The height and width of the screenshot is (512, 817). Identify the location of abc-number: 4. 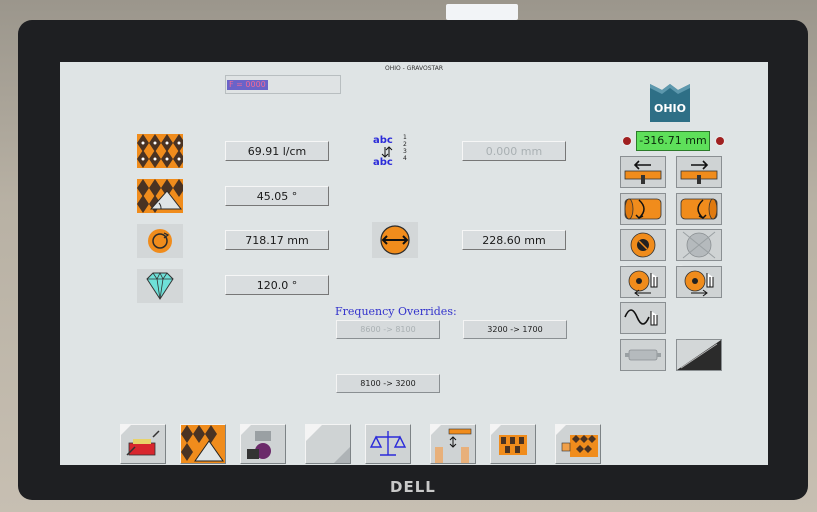
(405, 158).